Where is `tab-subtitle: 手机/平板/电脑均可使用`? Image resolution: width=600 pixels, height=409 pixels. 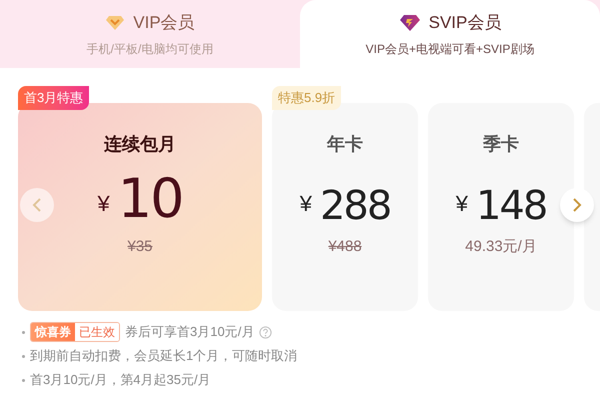
tab-subtitle: 手机/平板/电脑均可使用 is located at coordinates (150, 49).